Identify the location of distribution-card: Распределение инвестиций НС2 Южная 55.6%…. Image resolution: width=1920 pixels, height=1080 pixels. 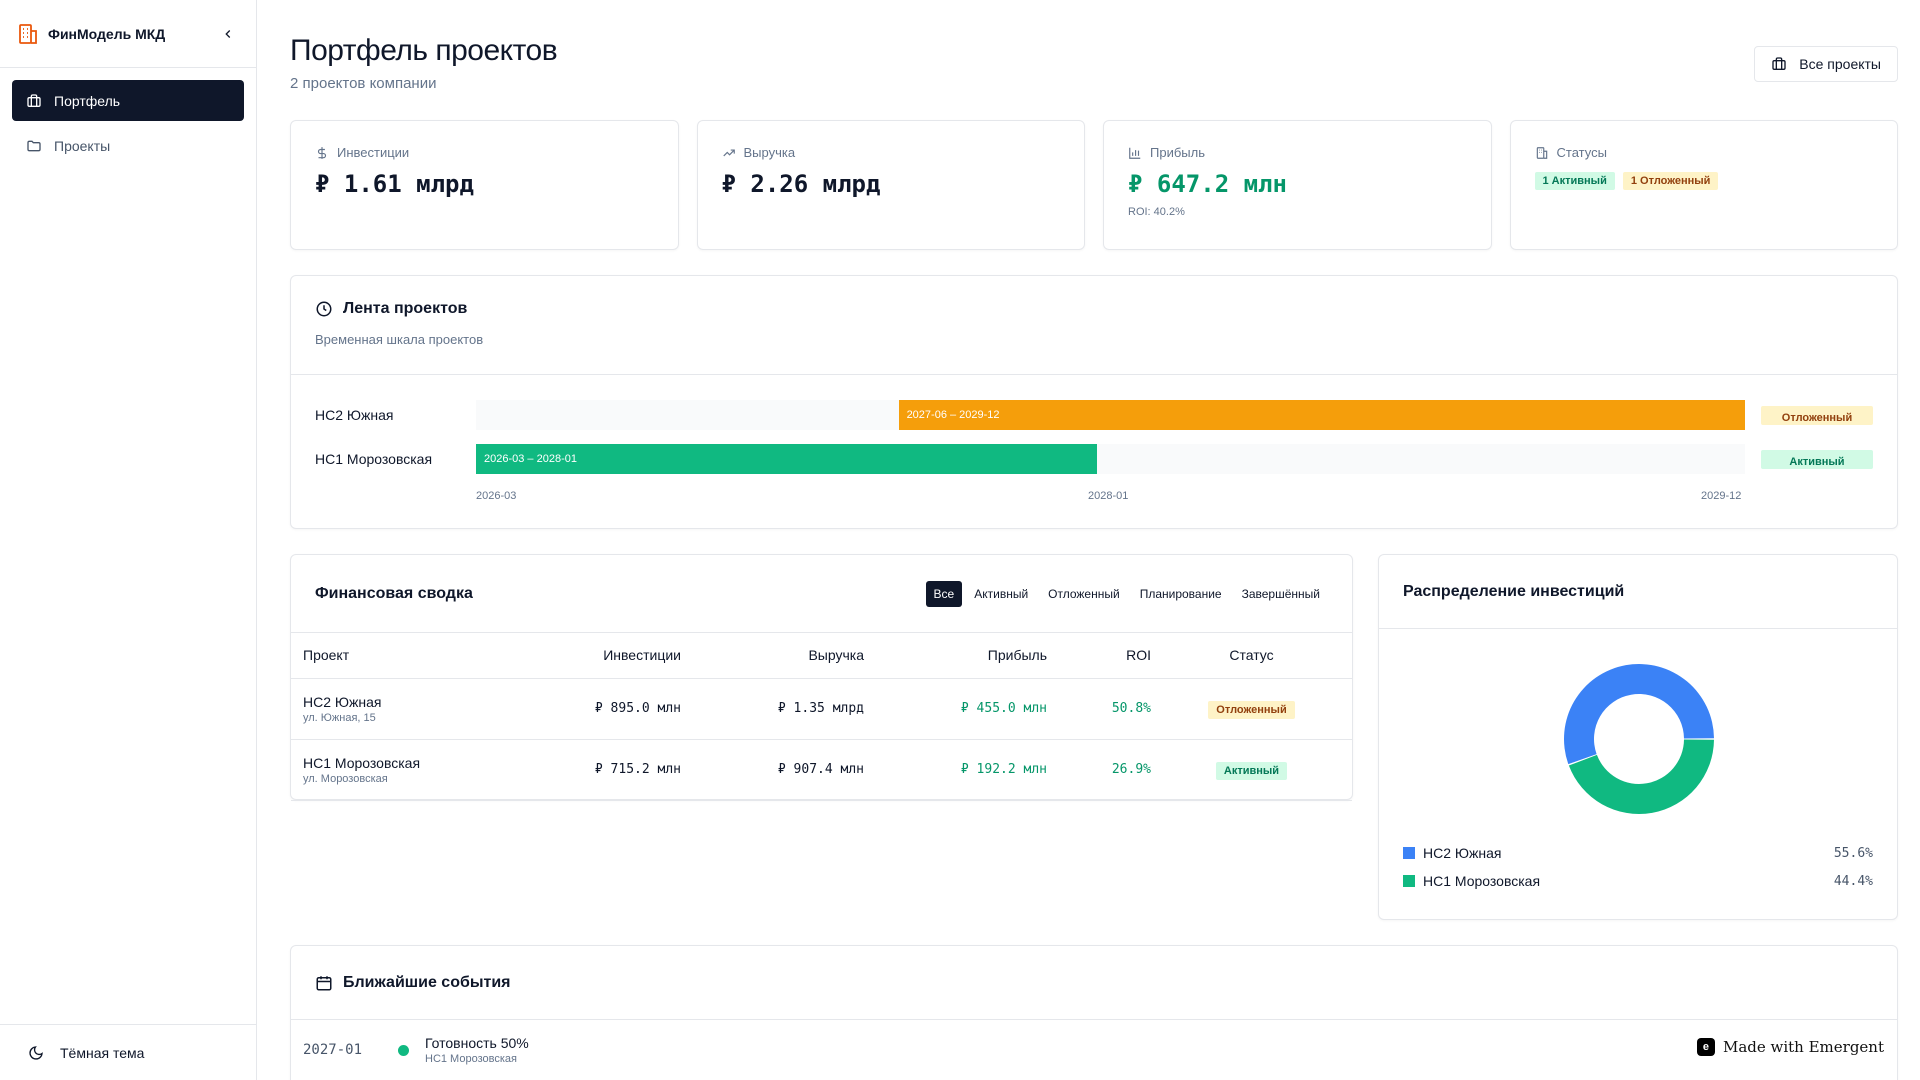
(1638, 737).